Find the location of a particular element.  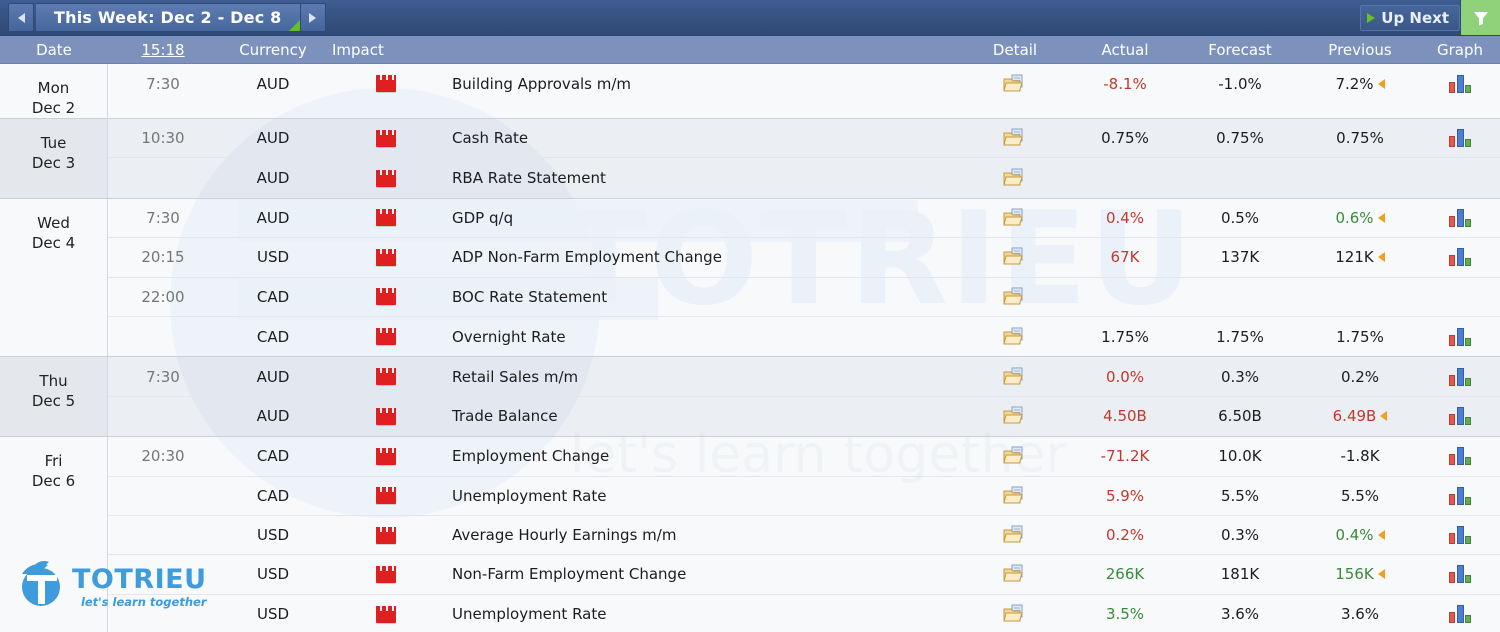

row-event-name: Cash Rate is located at coordinates (700, 138).